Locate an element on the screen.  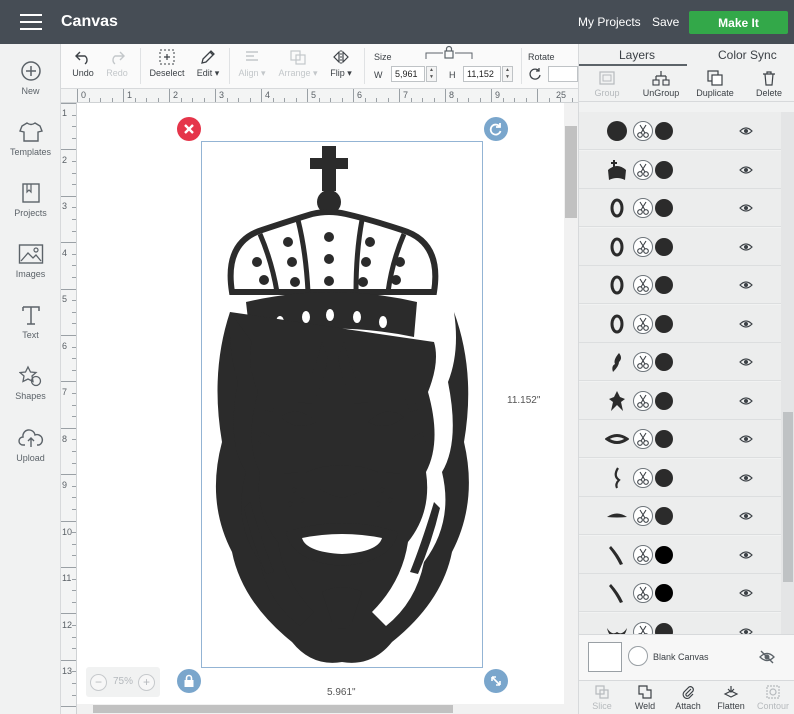
ungroup-button: UnGroup is located at coordinates (661, 84).